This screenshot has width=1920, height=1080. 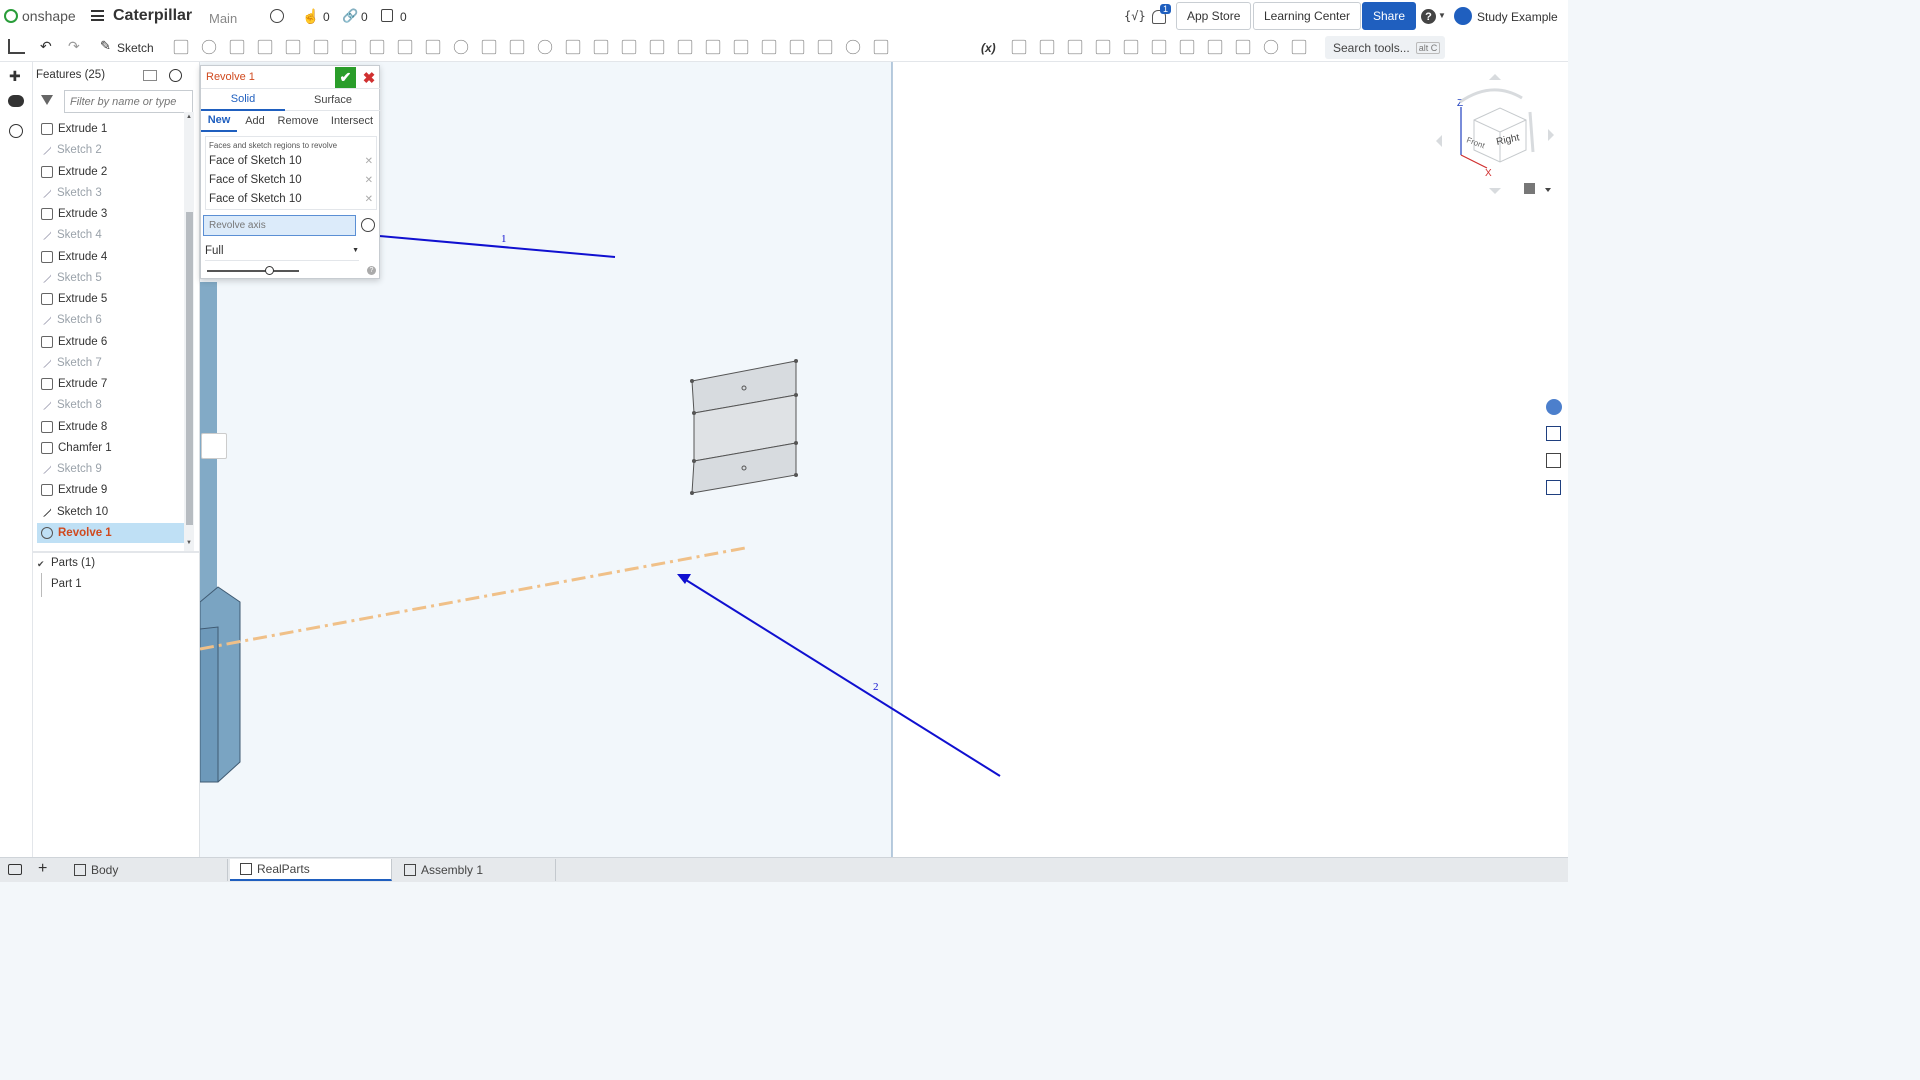 What do you see at coordinates (988, 48) in the screenshot?
I see `variable-icon: (x)` at bounding box center [988, 48].